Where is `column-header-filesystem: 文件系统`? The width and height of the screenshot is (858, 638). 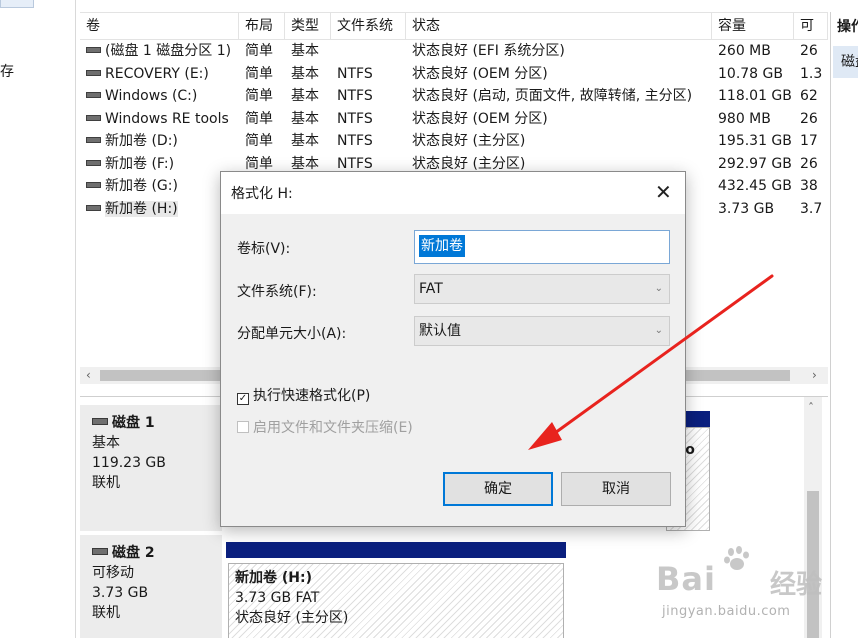
column-header-filesystem: 文件系统 is located at coordinates (368, 26).